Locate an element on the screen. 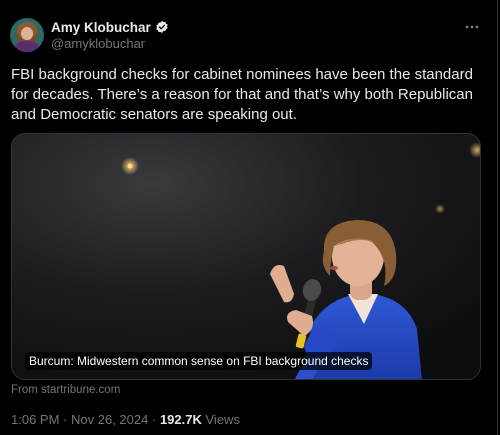  tweet-date: Nov 26, 2024 is located at coordinates (109, 419).